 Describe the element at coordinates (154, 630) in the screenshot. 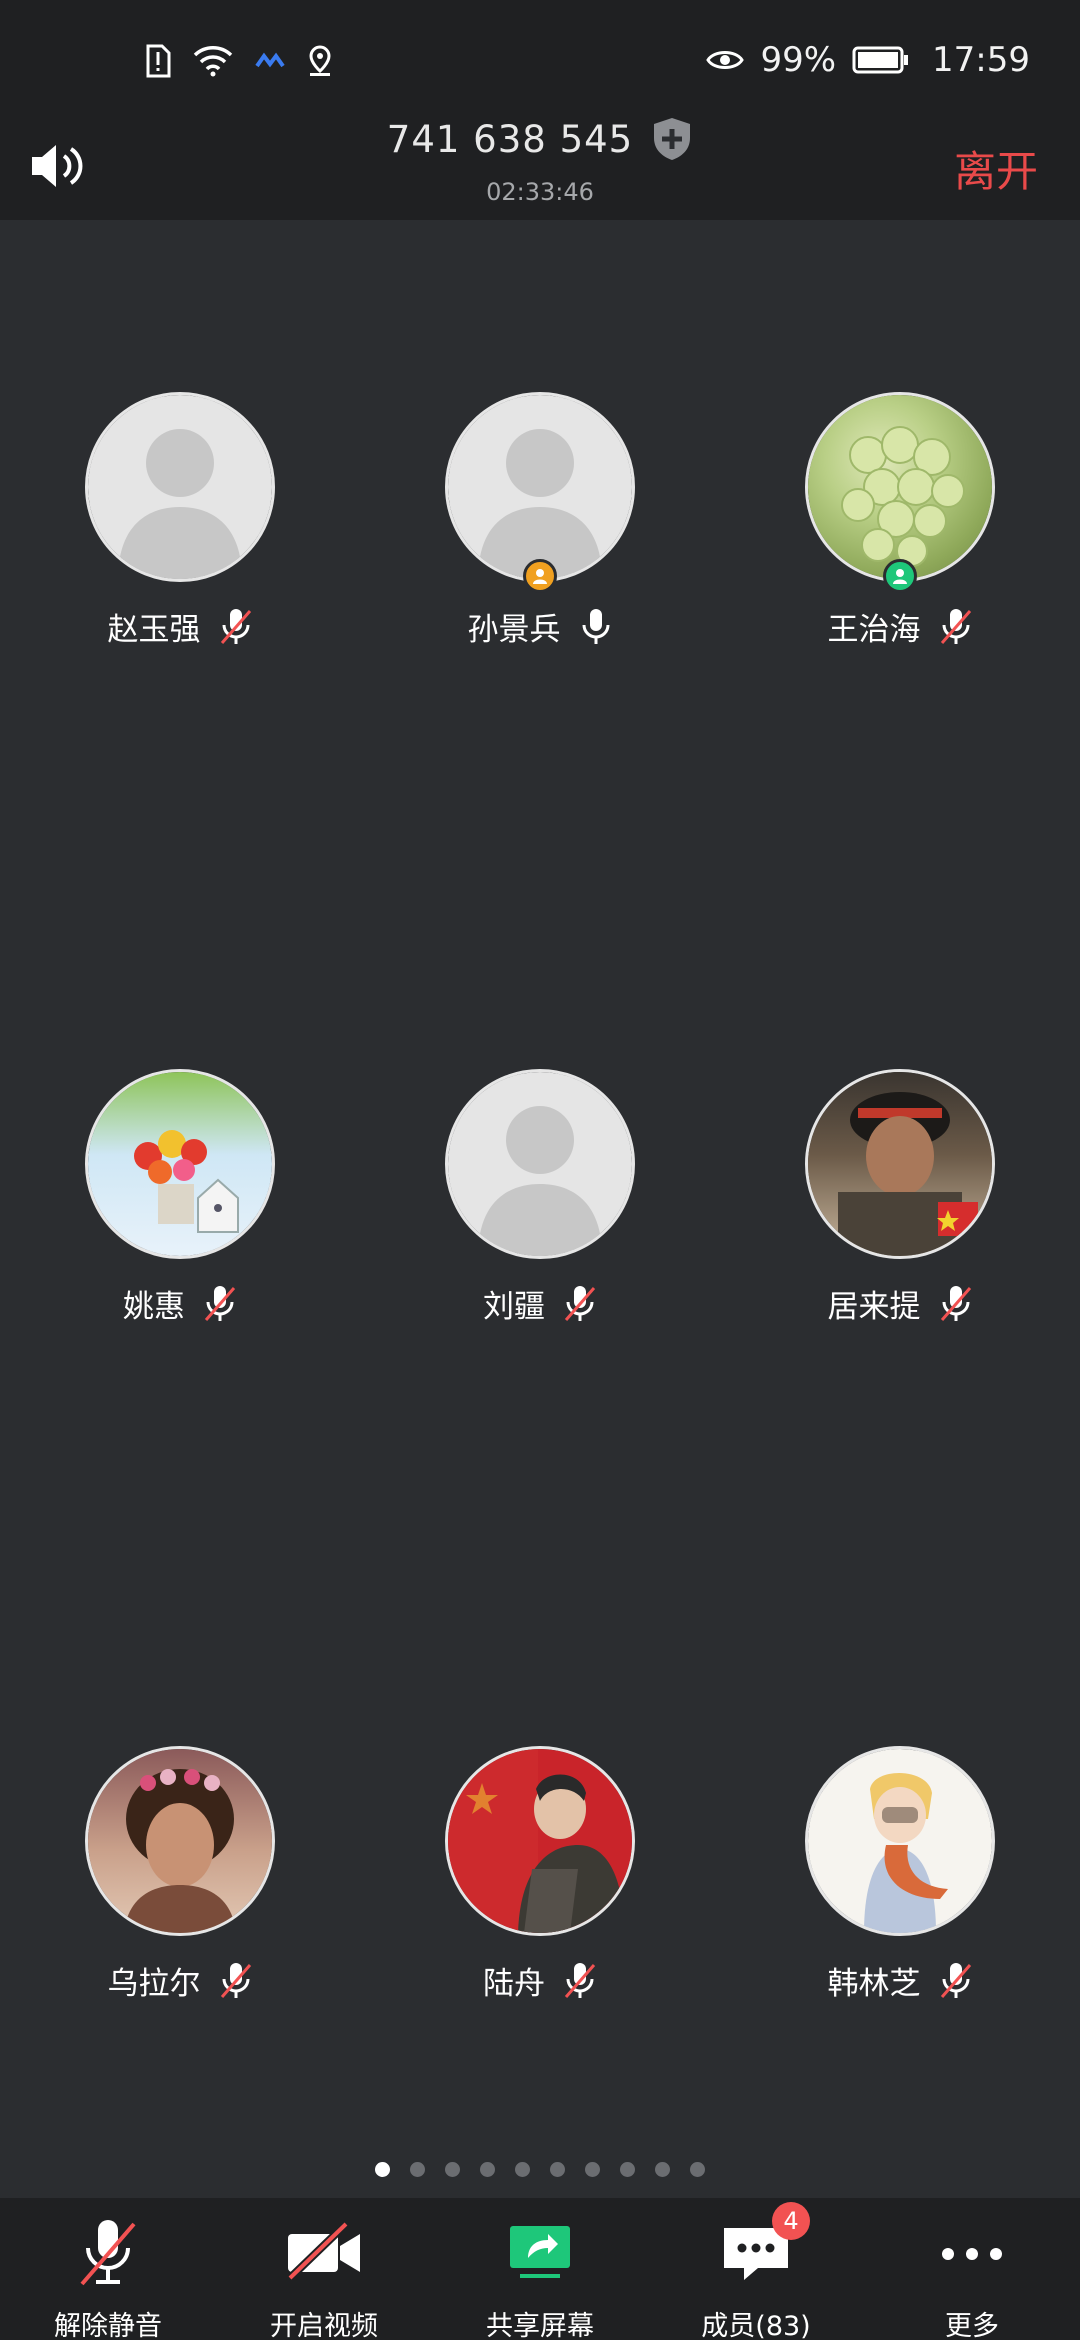

I see `participant-name: 赵玉强` at that location.